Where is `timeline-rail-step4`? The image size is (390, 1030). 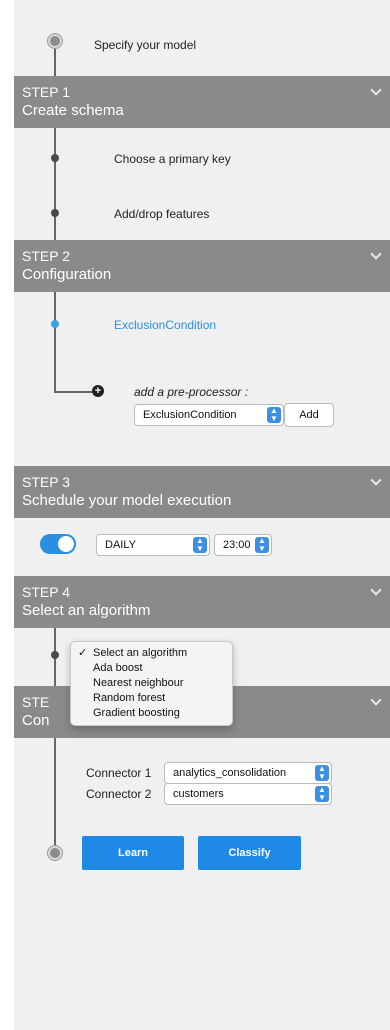 timeline-rail-step4 is located at coordinates (55, 744).